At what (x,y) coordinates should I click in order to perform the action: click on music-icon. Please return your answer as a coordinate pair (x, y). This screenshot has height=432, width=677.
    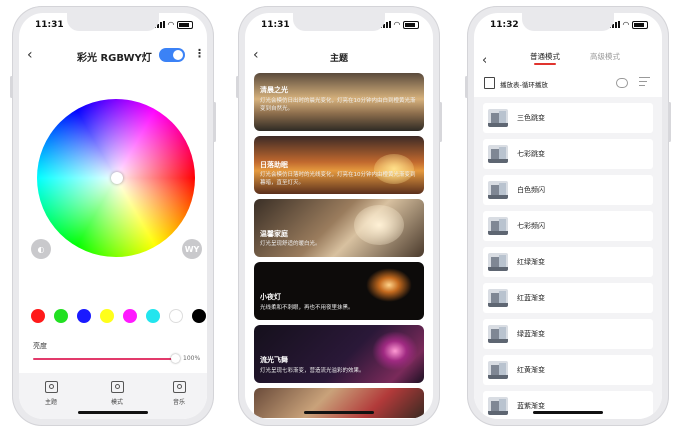
    Looking at the image, I should click on (179, 387).